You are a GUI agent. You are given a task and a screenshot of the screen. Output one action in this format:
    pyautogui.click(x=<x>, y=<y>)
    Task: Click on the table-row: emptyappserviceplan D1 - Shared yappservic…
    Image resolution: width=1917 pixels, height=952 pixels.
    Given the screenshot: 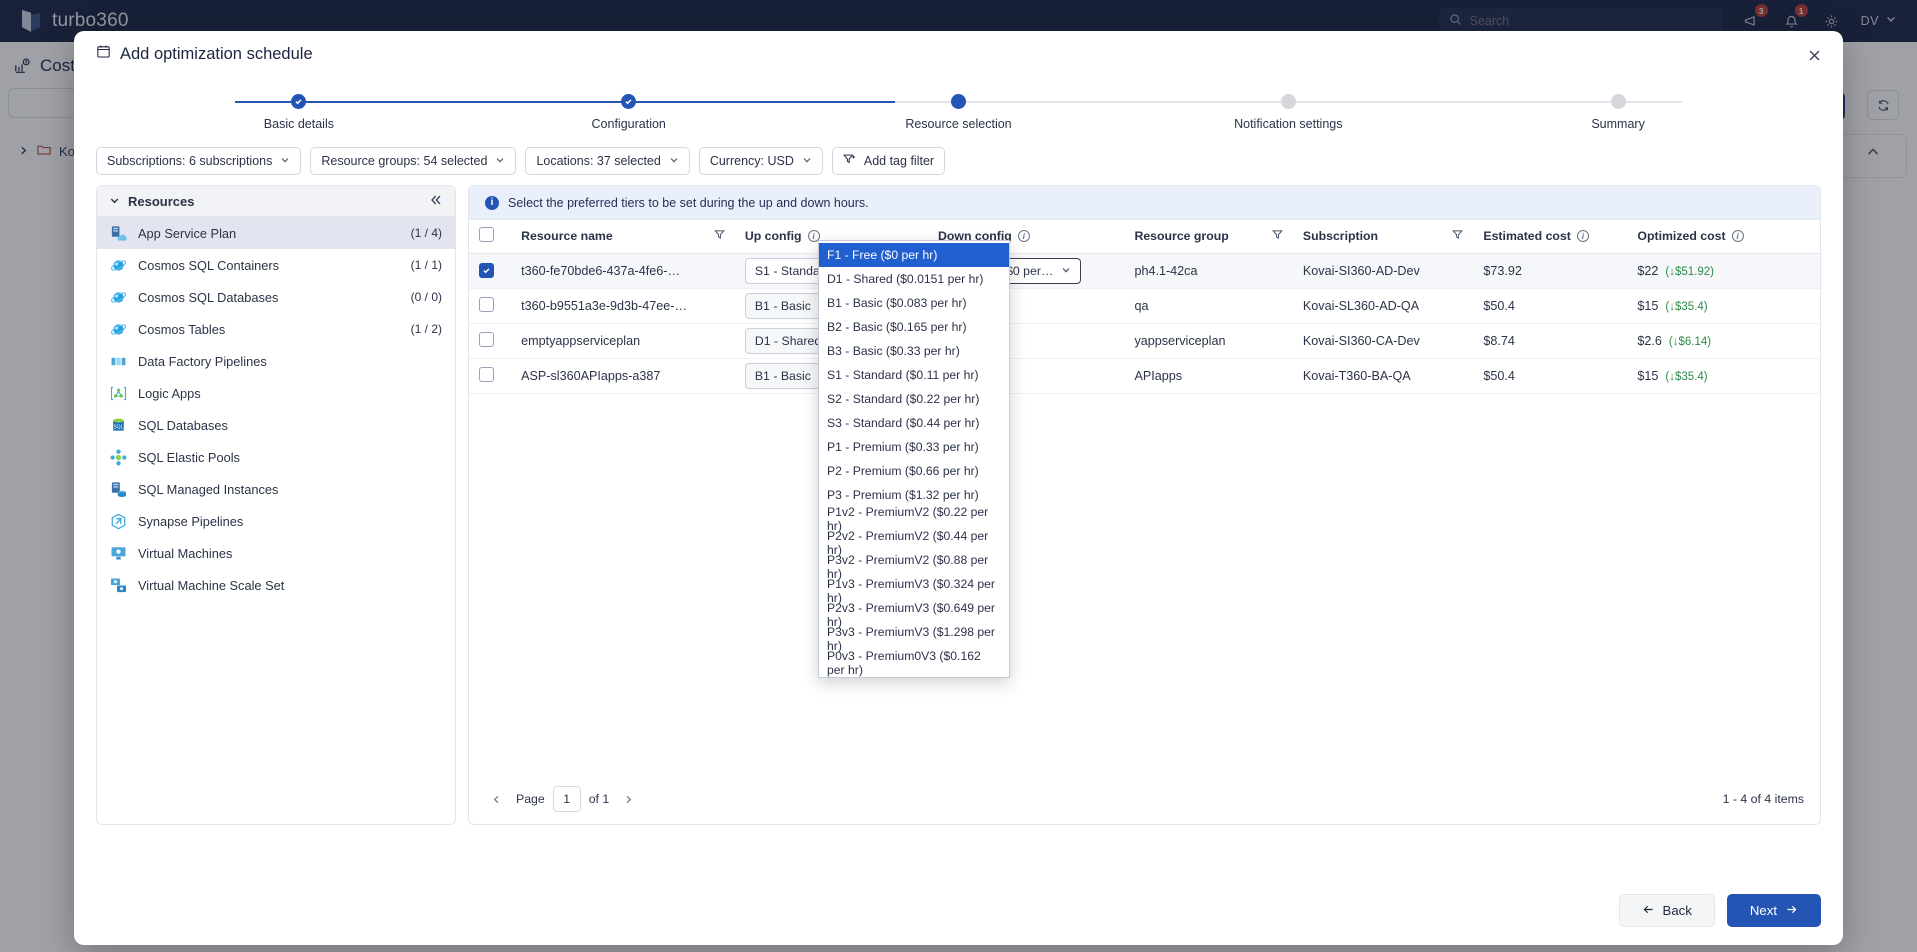 What is the action you would take?
    pyautogui.click(x=1144, y=341)
    